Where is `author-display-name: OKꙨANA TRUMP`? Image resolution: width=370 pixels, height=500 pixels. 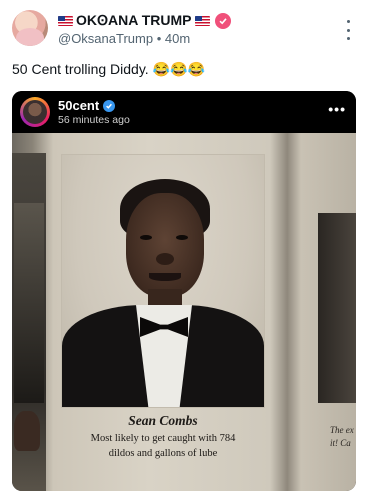 author-display-name: OKꙨANA TRUMP is located at coordinates (134, 20).